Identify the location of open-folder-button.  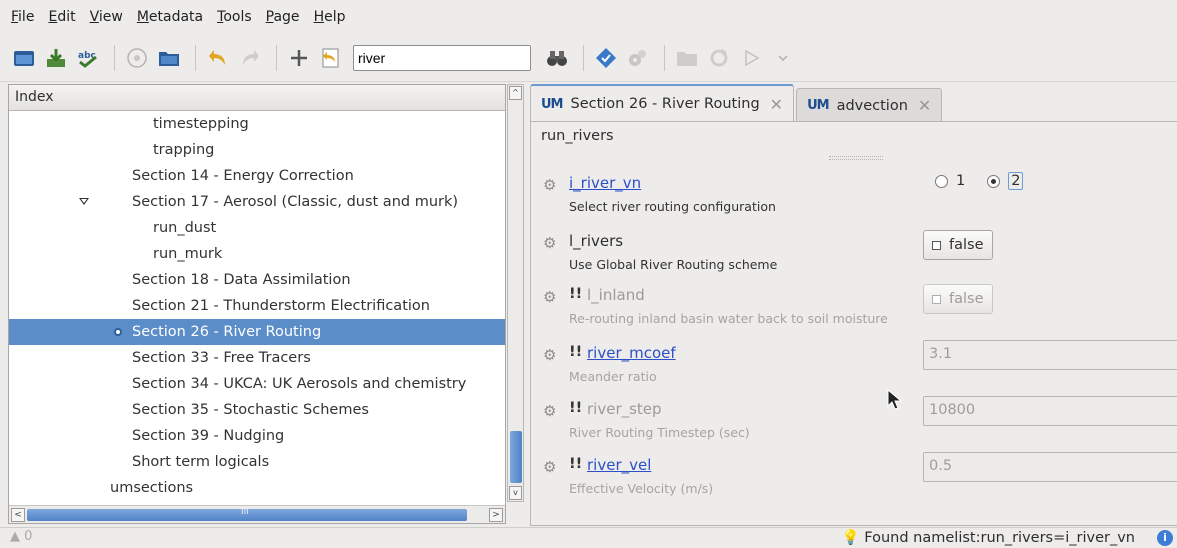
(24, 58).